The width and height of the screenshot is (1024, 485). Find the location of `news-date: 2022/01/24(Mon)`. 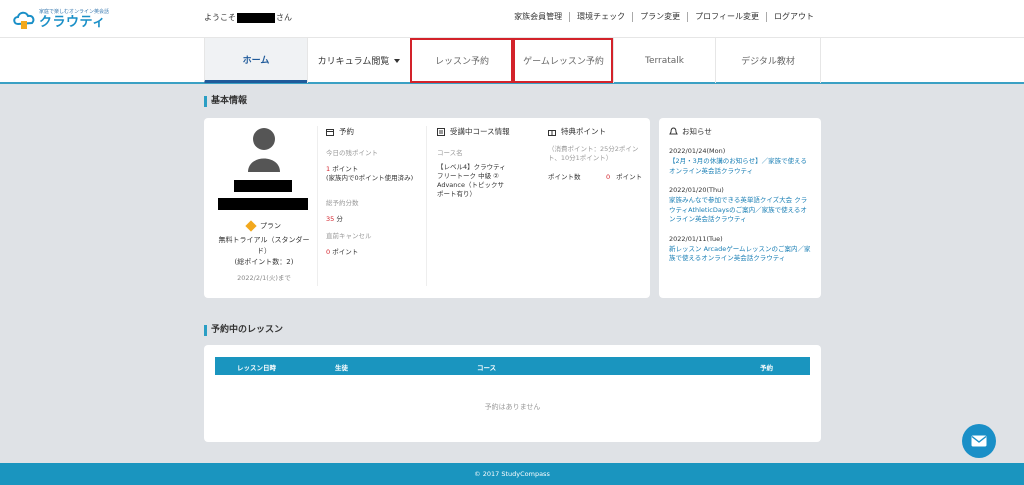

news-date: 2022/01/24(Mon) is located at coordinates (697, 151).